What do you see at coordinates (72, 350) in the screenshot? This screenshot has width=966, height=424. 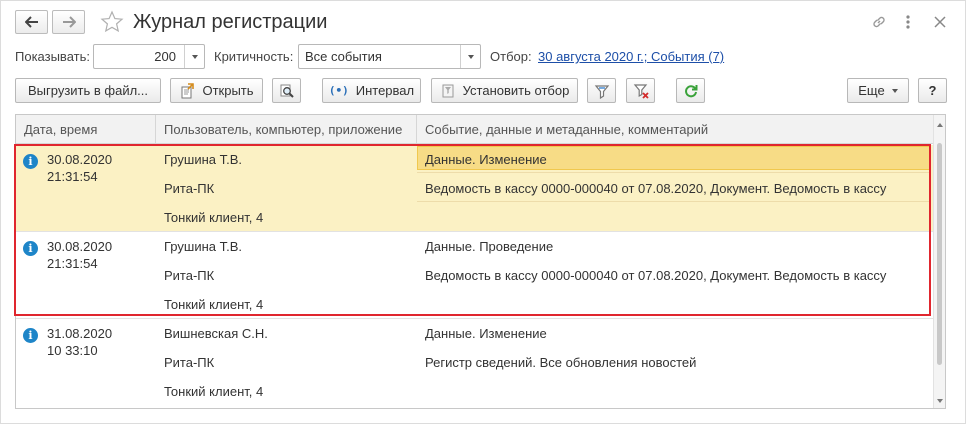 I see `row-time: 10 33:10` at bounding box center [72, 350].